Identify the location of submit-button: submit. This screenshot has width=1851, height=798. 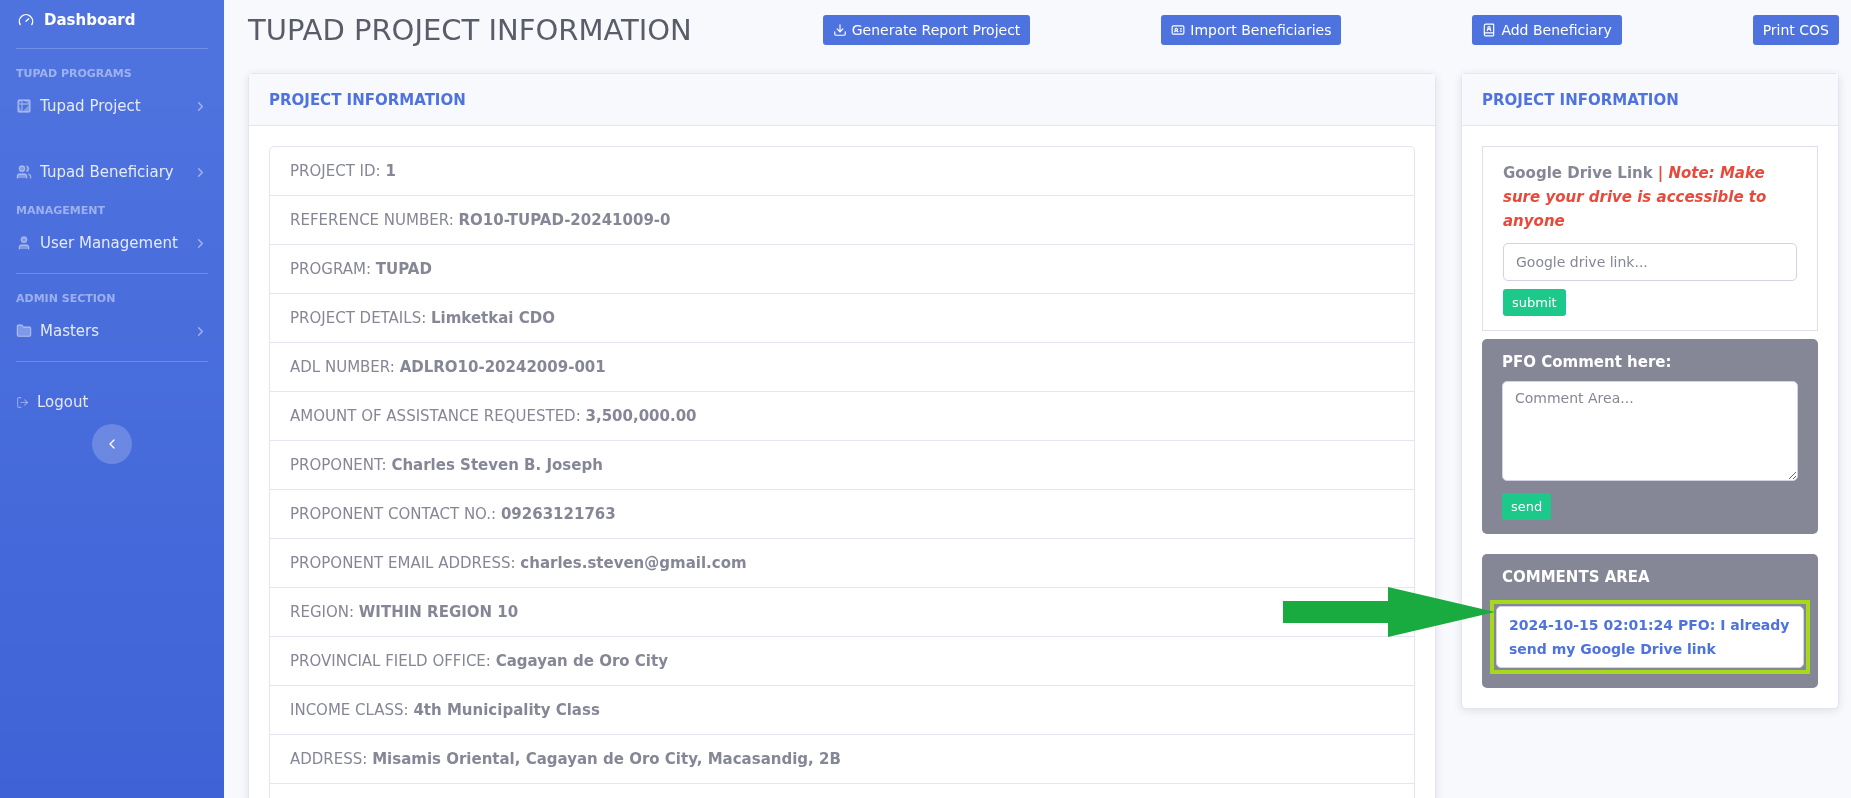
(1534, 302).